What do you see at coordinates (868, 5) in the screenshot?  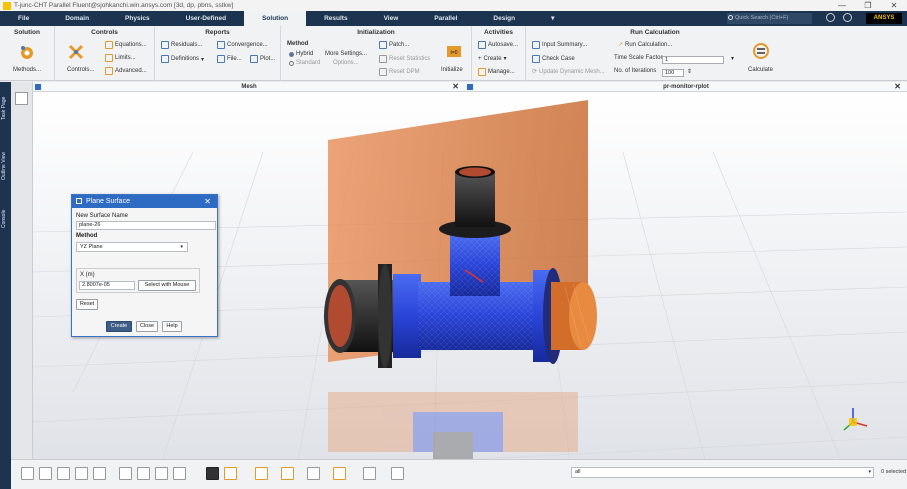 I see `maximize-button: ❐` at bounding box center [868, 5].